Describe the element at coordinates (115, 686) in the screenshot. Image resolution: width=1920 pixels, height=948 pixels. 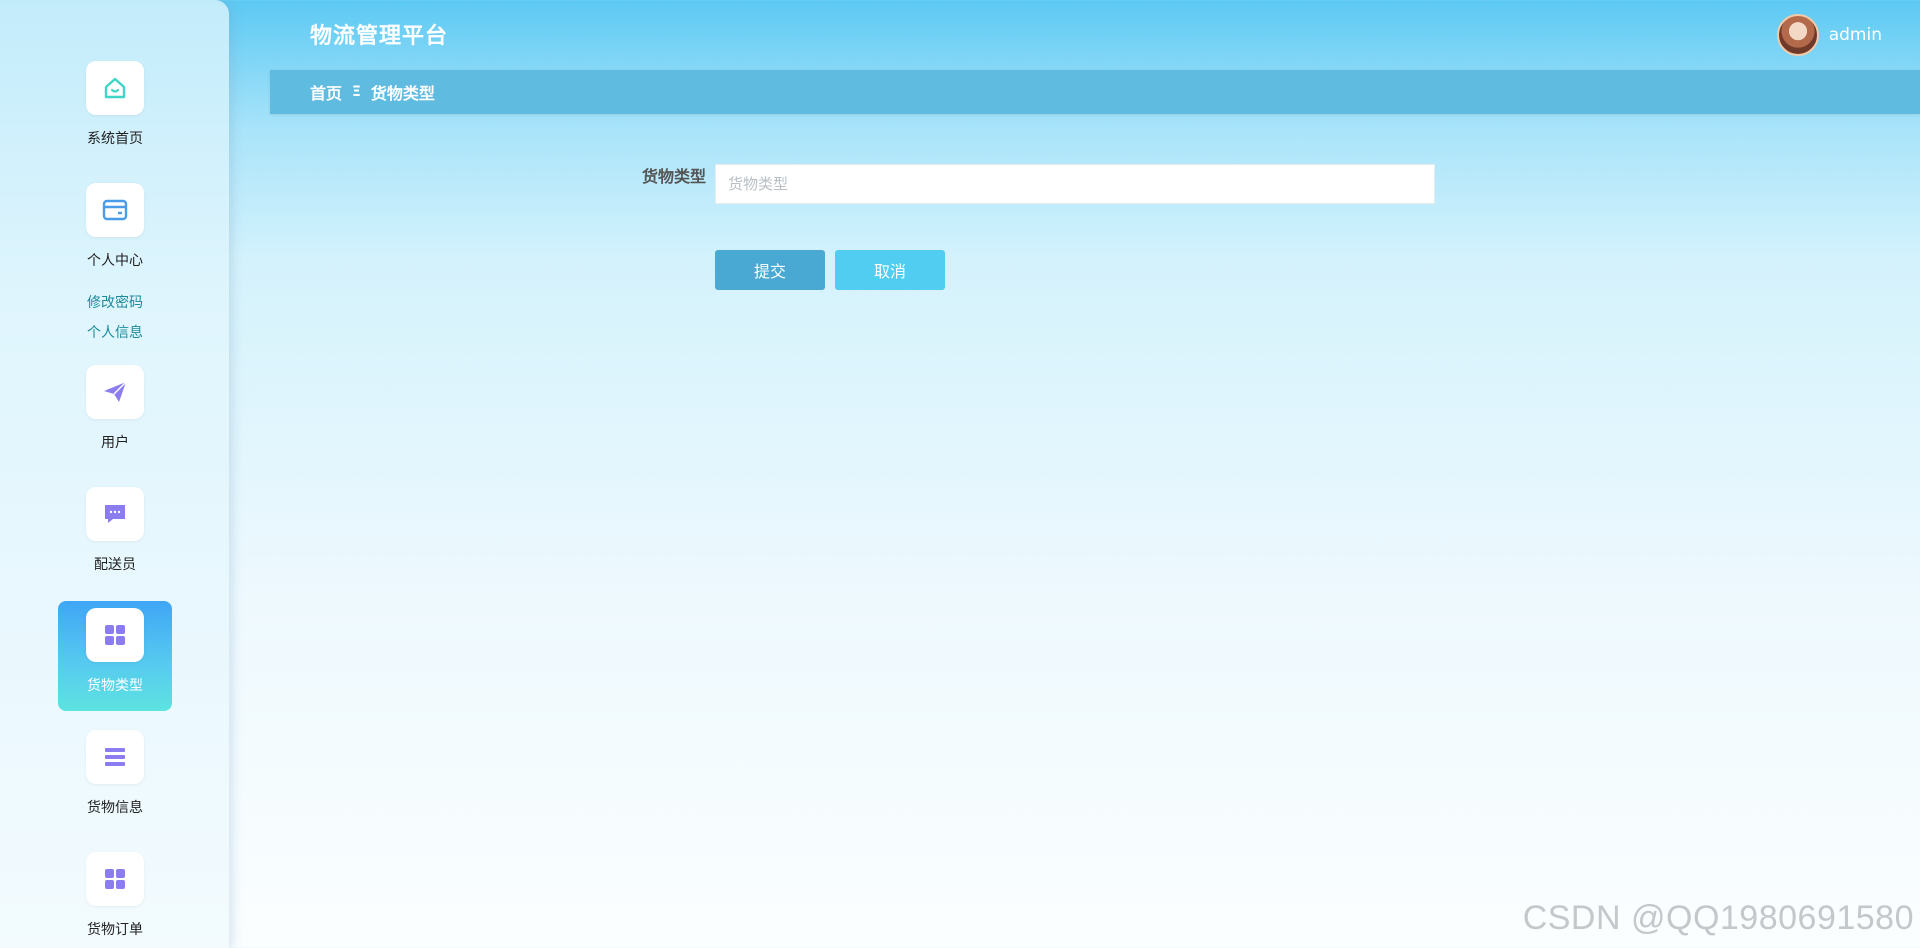
I see `sidebar-item-label: 货物类型` at that location.